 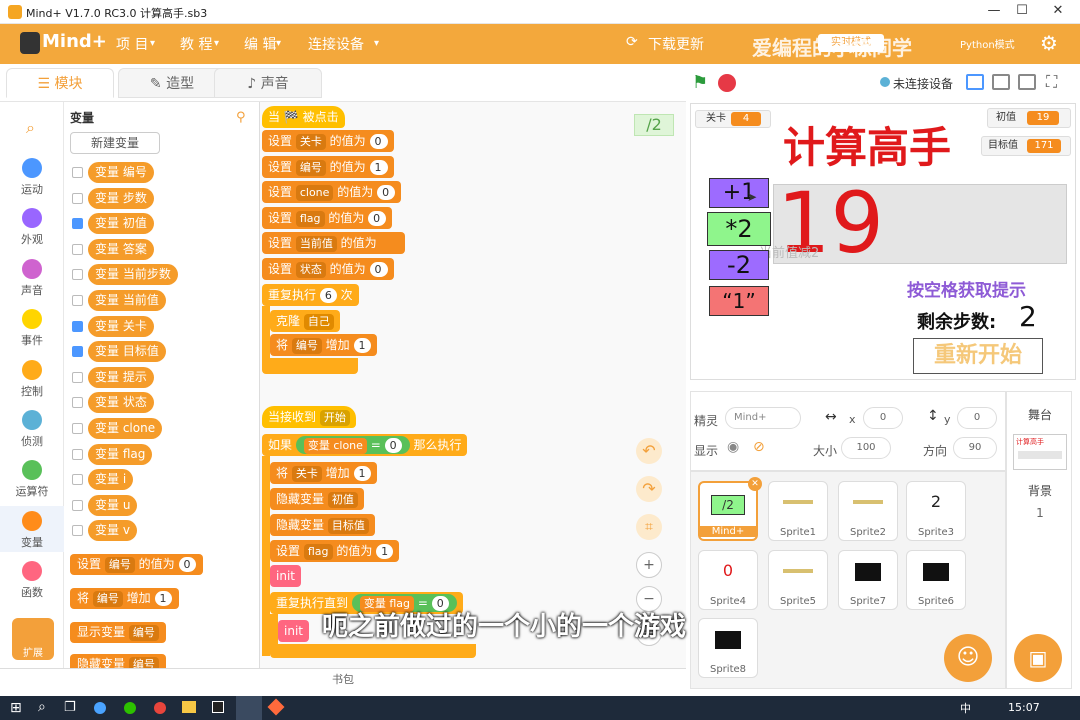 I want to click on var-dropdown: clone, so click(x=314, y=193).